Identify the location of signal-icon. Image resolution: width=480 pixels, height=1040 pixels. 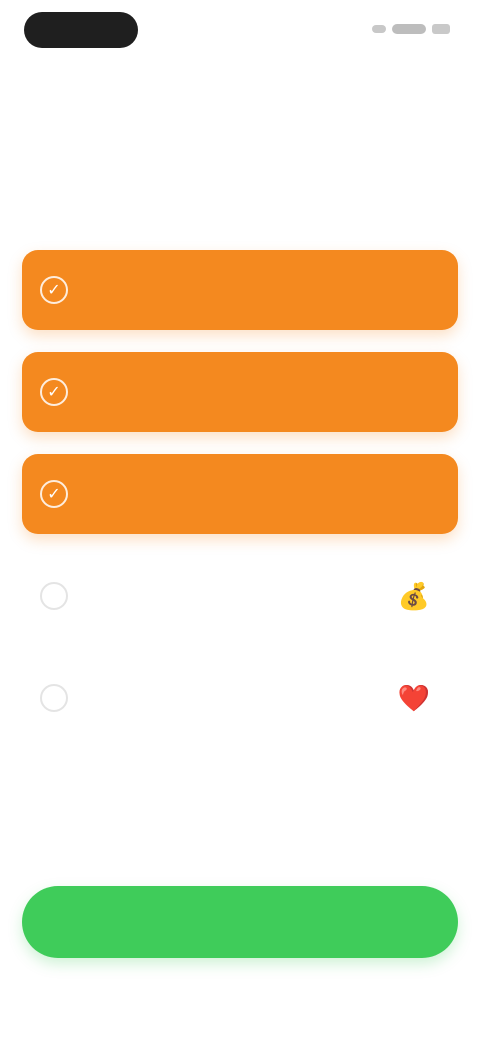
(379, 29).